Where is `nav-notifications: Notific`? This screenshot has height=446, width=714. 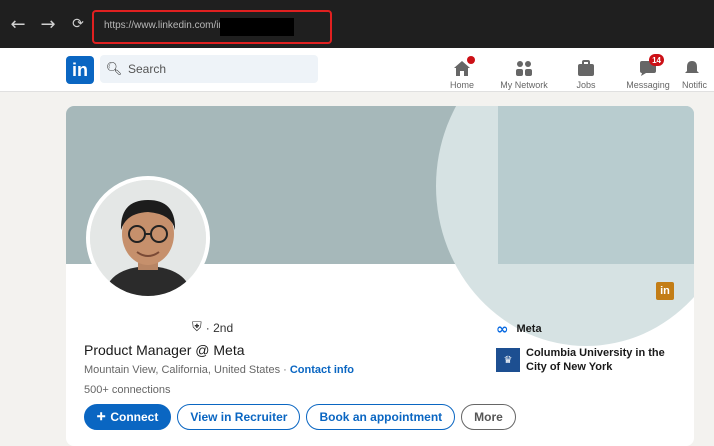 nav-notifications: Notific is located at coordinates (698, 71).